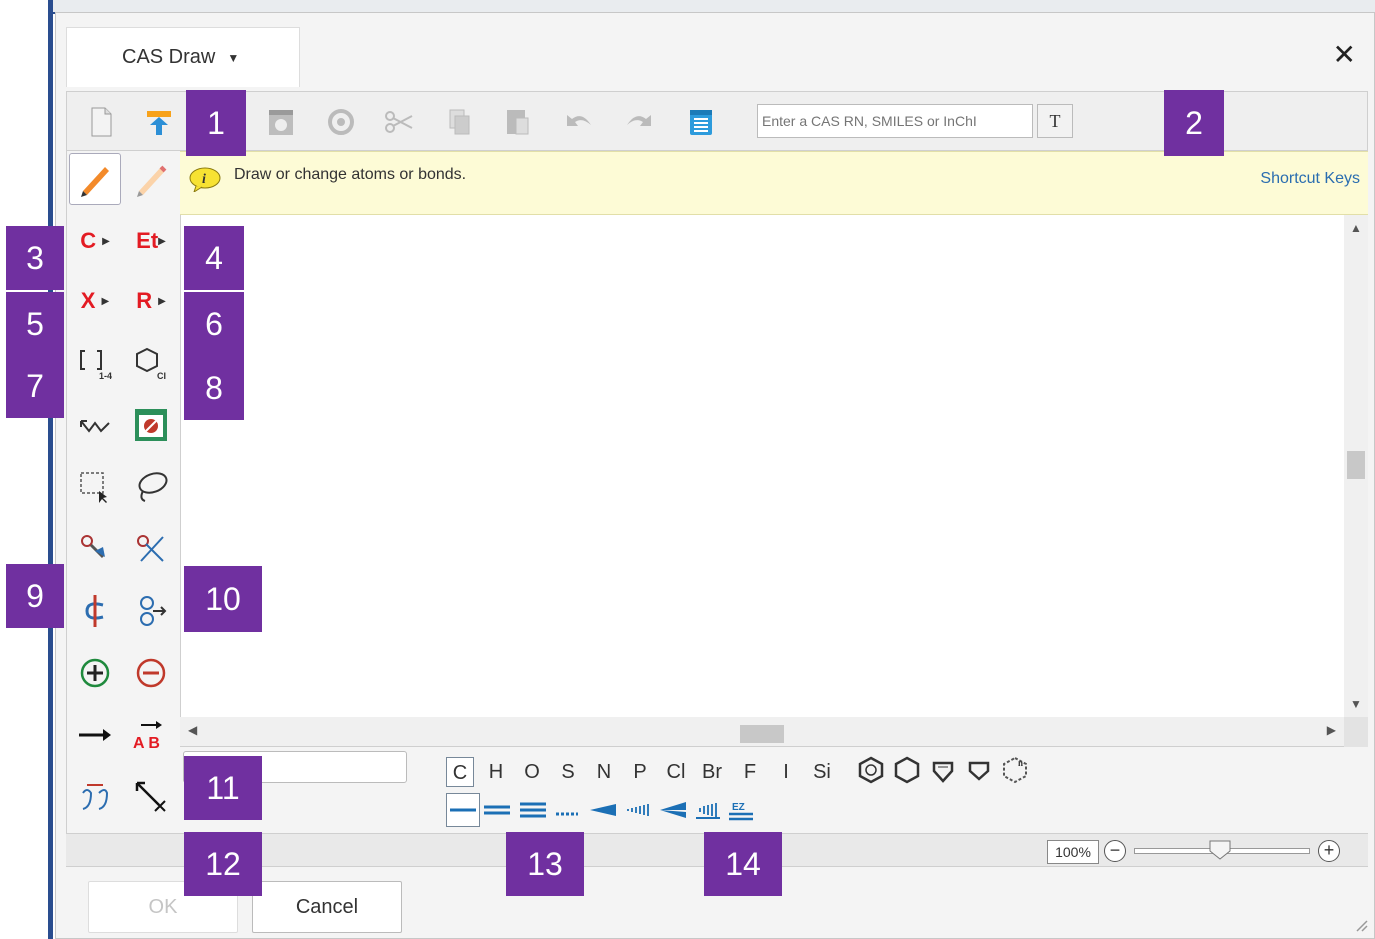  I want to click on atom-br-button: Br, so click(712, 772).